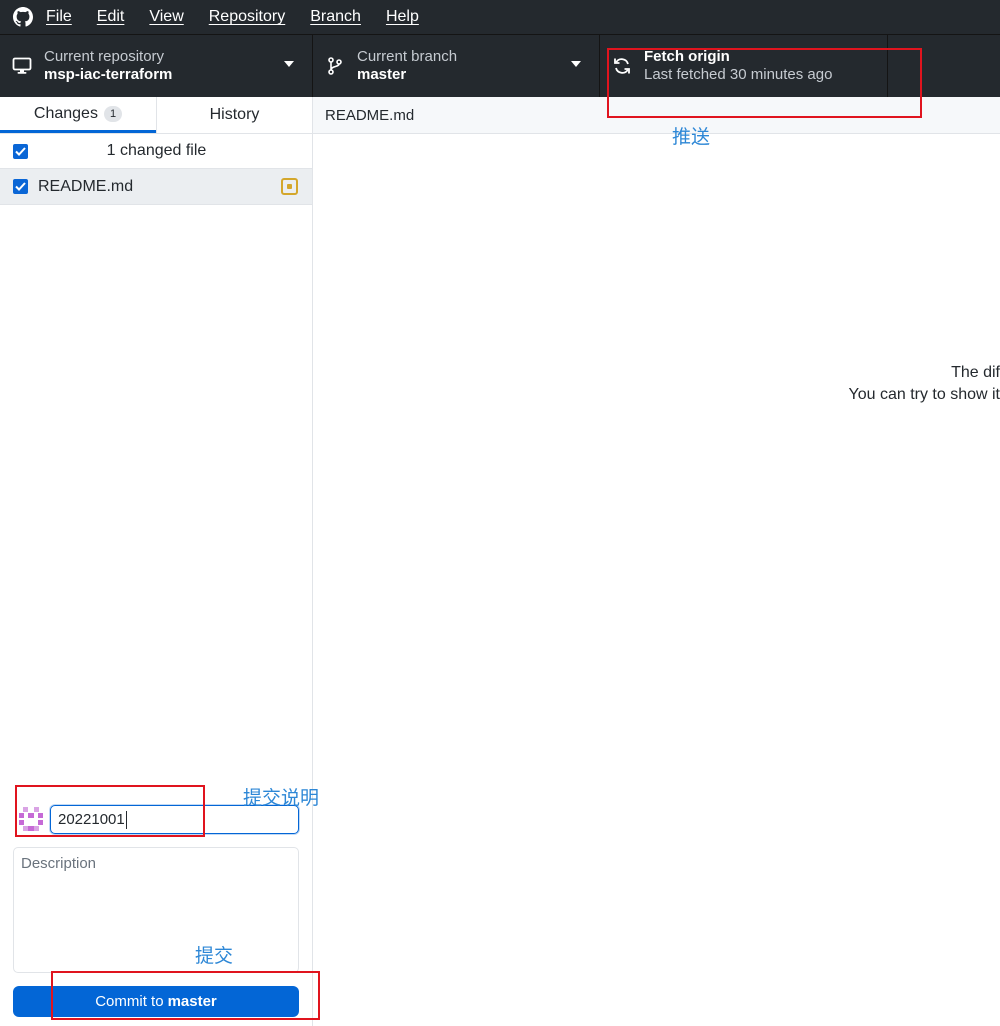 This screenshot has height=1026, width=1000. I want to click on commit-highlight-box, so click(185, 995).